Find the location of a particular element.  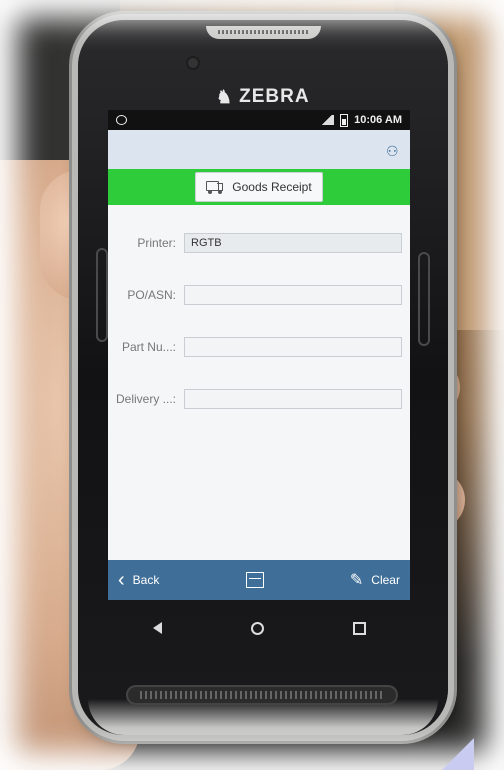

delivery-row: Delivery ...: is located at coordinates (259, 399).